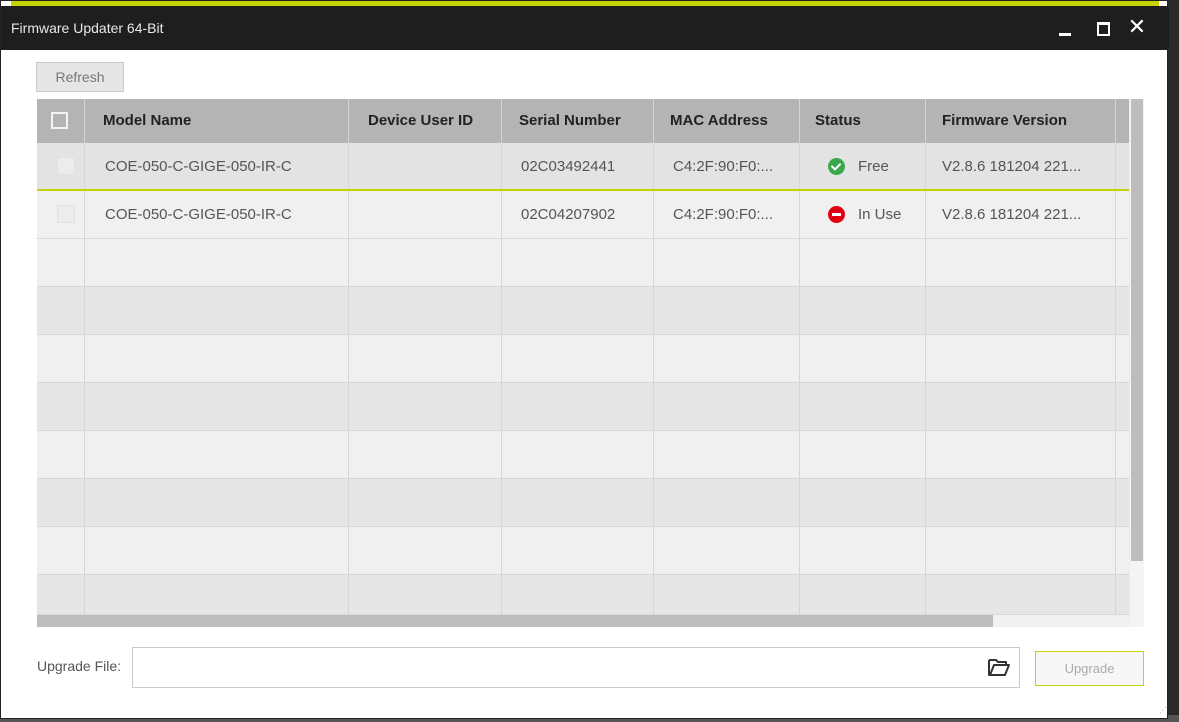 The image size is (1179, 722). I want to click on status-text: In Use, so click(880, 214).